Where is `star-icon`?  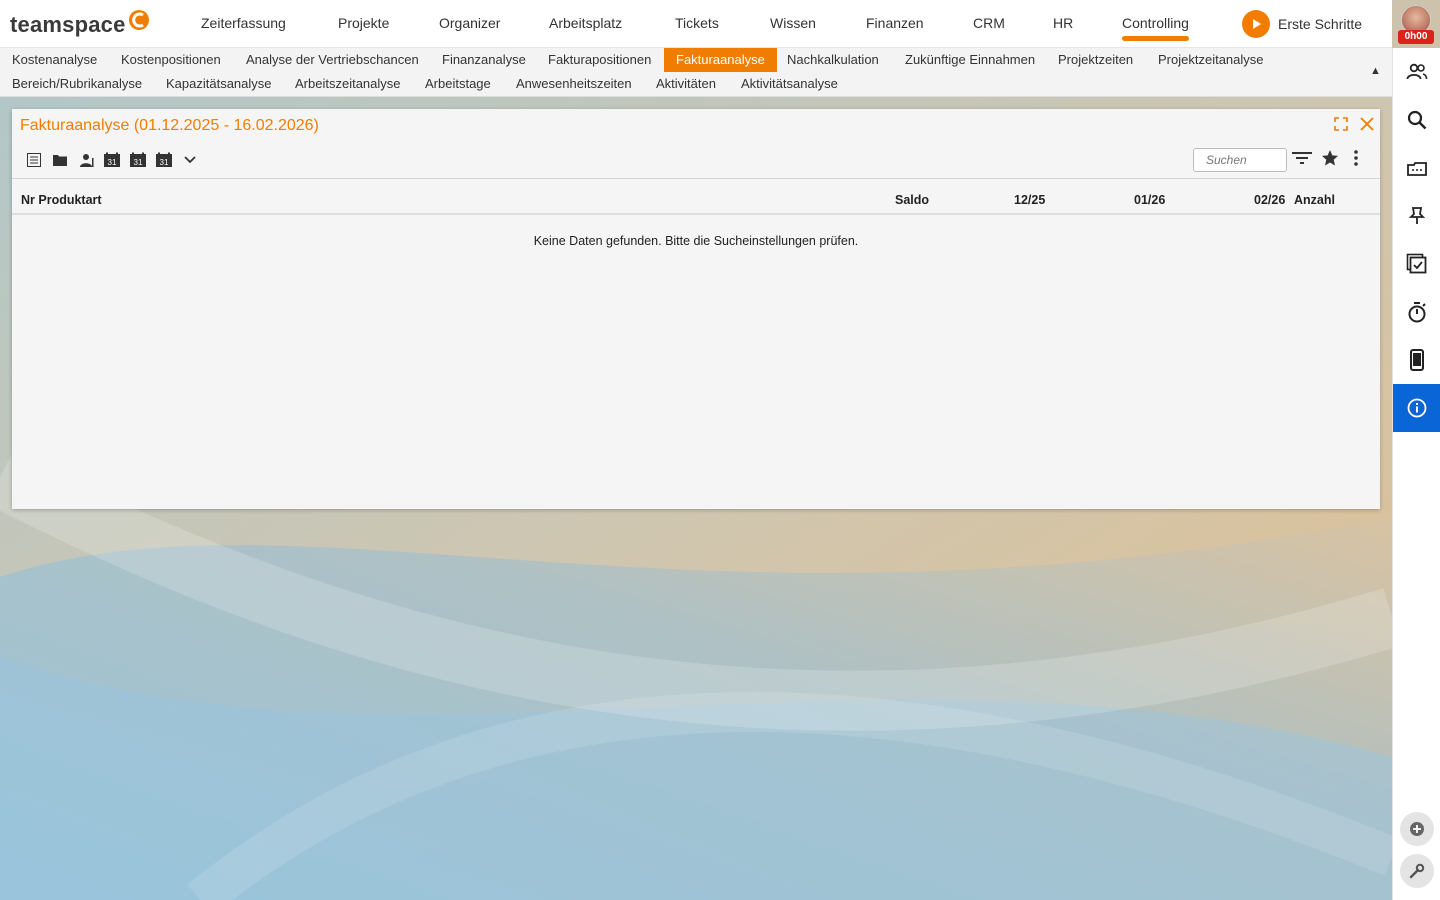 star-icon is located at coordinates (1330, 158).